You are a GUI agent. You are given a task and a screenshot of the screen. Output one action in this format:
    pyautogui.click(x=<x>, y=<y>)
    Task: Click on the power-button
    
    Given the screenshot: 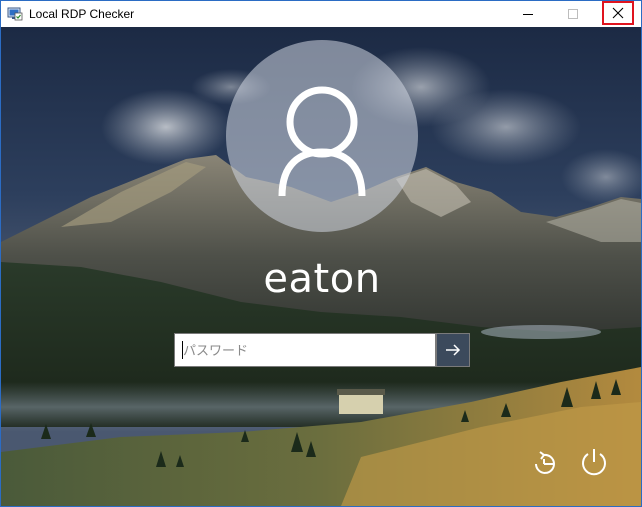 What is the action you would take?
    pyautogui.click(x=594, y=462)
    